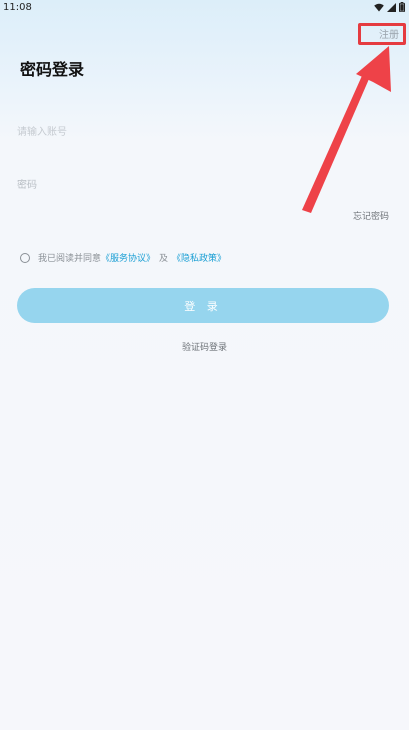 The width and height of the screenshot is (409, 730). Describe the element at coordinates (17, 7) in the screenshot. I see `status-time: 11:08` at that location.